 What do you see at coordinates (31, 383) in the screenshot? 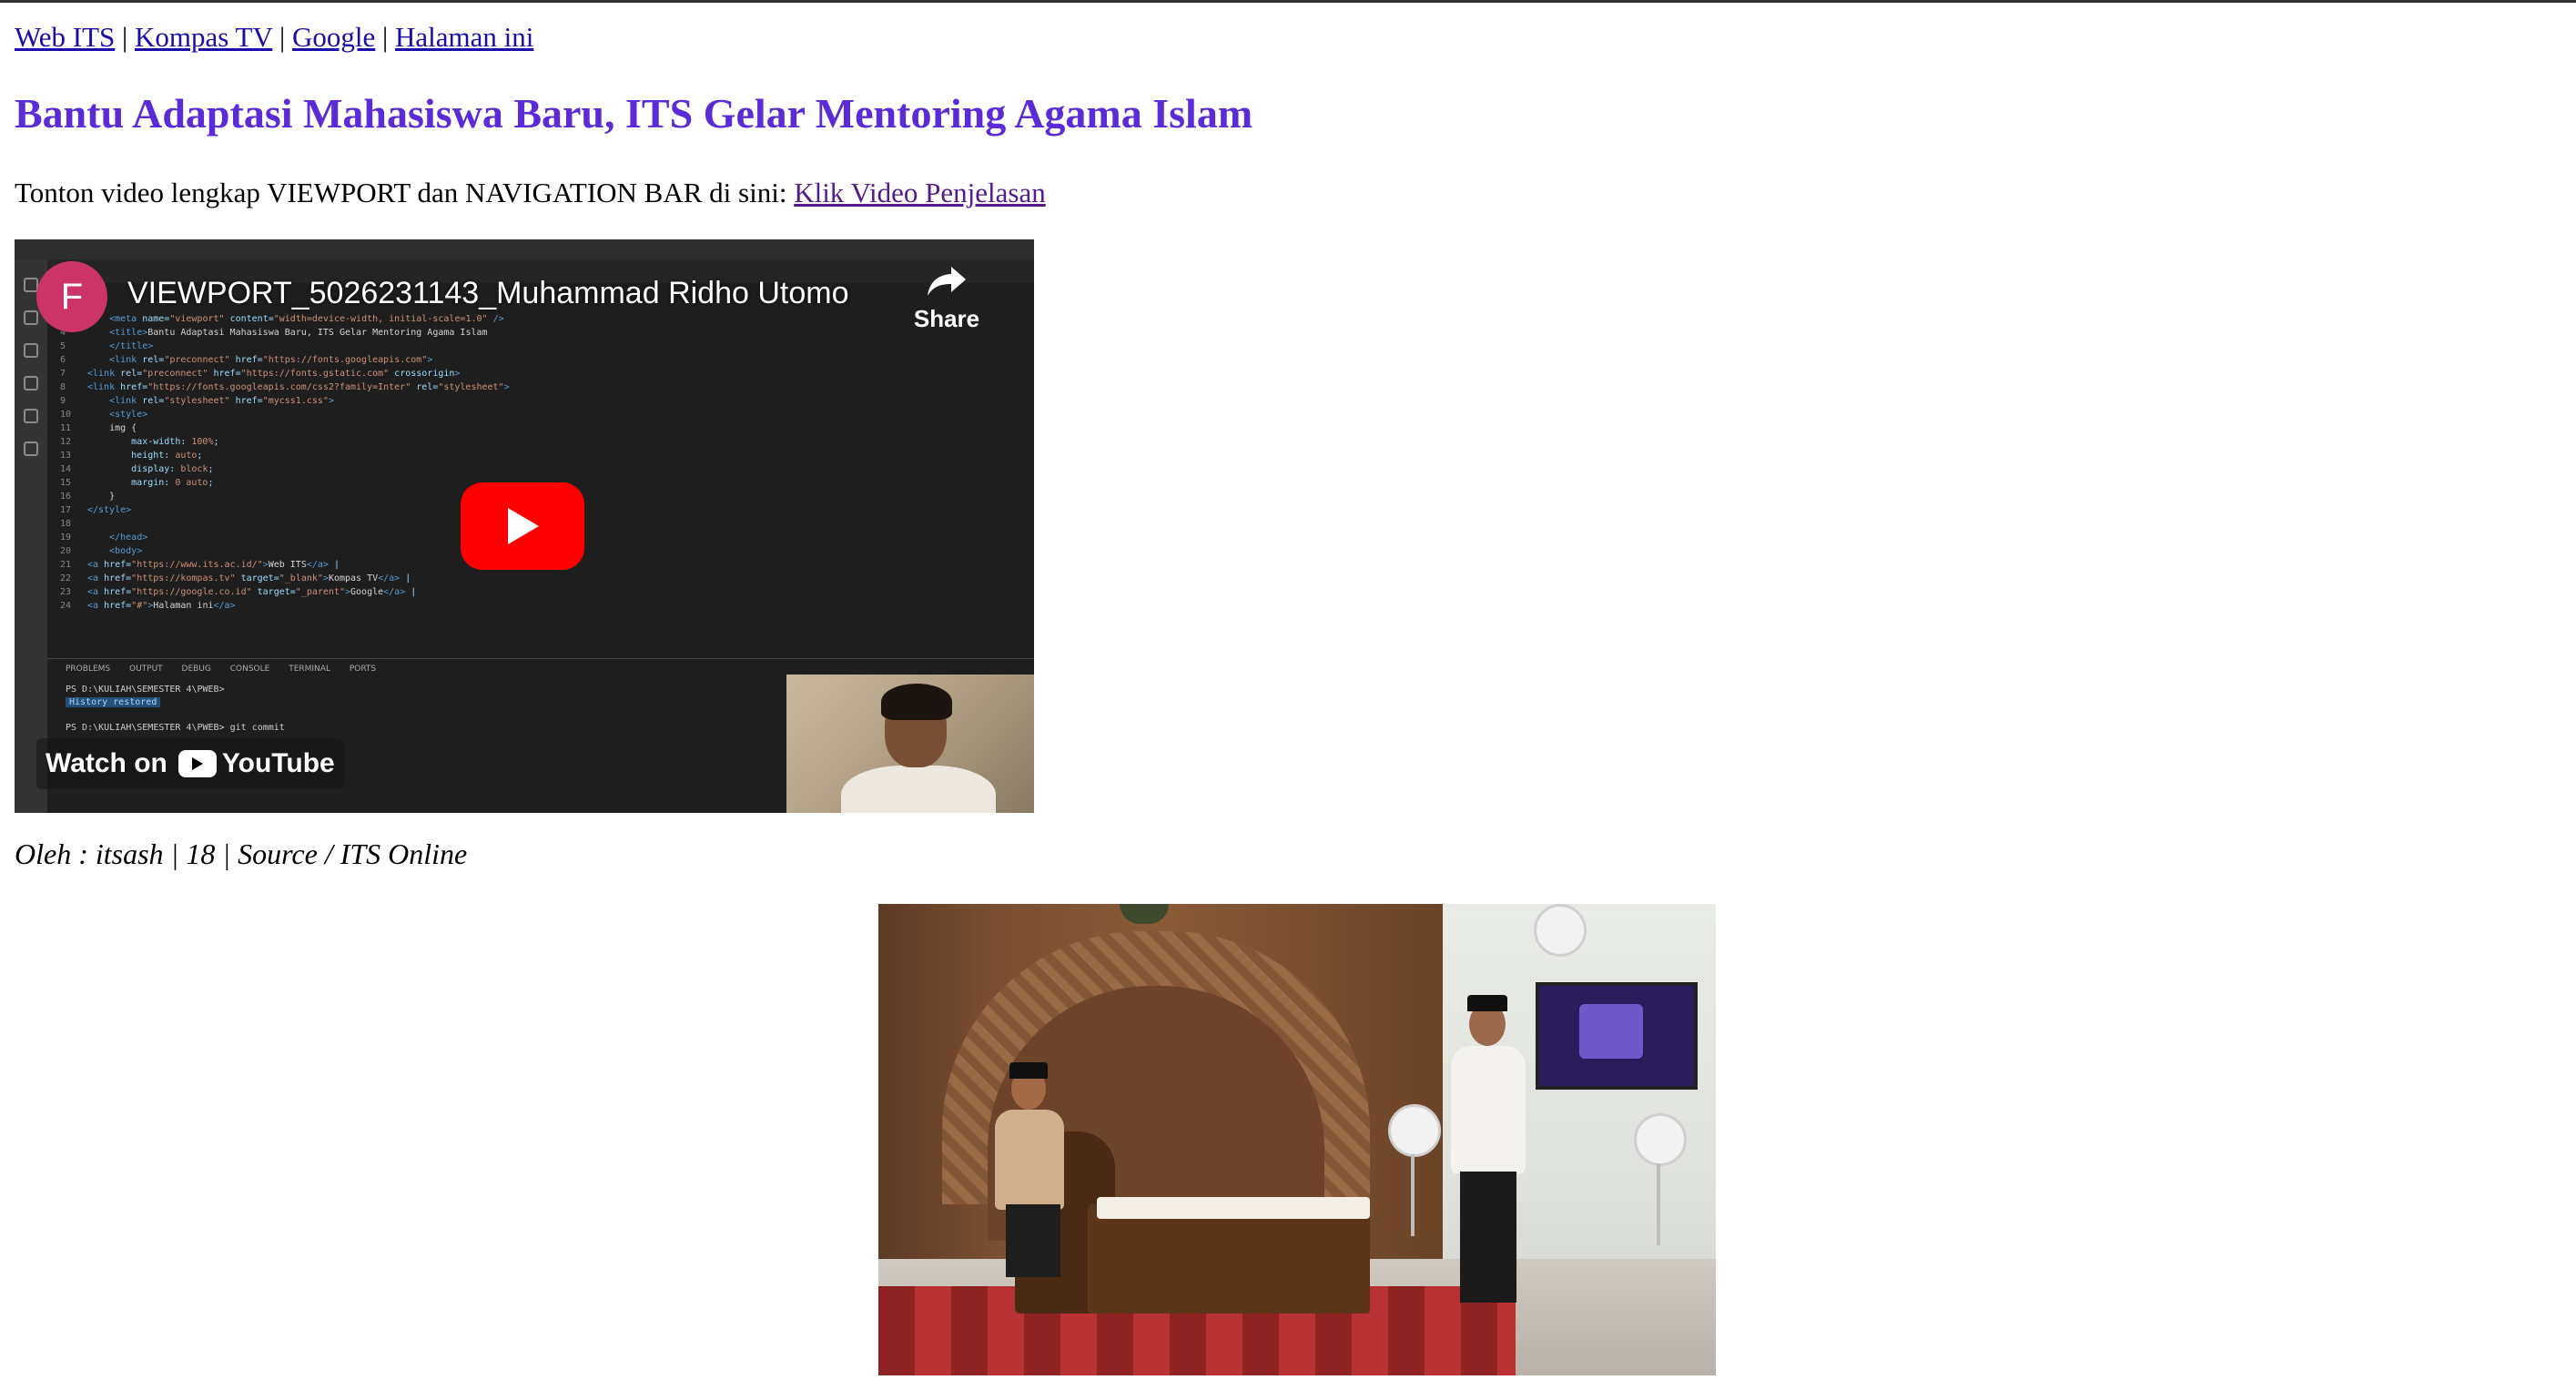
I see `debug-icon` at bounding box center [31, 383].